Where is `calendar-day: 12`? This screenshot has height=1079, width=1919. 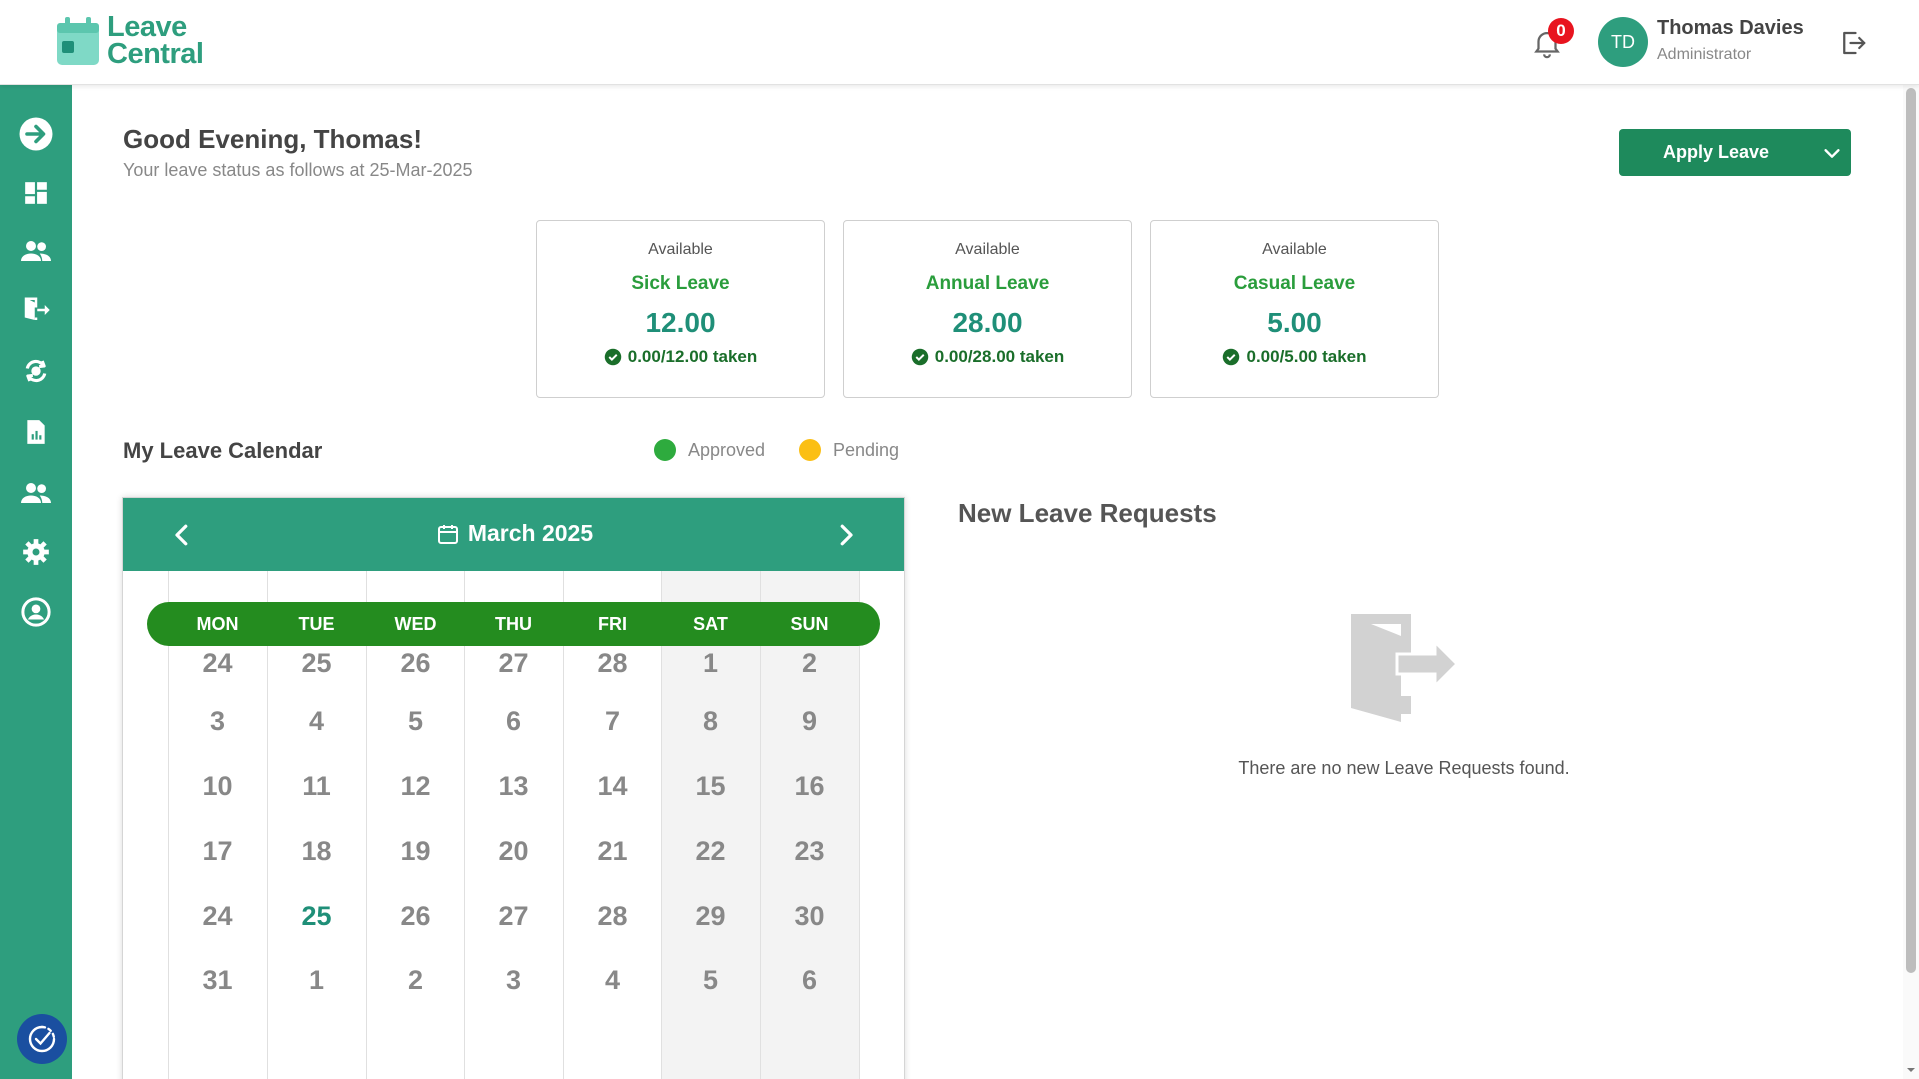 calendar-day: 12 is located at coordinates (415, 786).